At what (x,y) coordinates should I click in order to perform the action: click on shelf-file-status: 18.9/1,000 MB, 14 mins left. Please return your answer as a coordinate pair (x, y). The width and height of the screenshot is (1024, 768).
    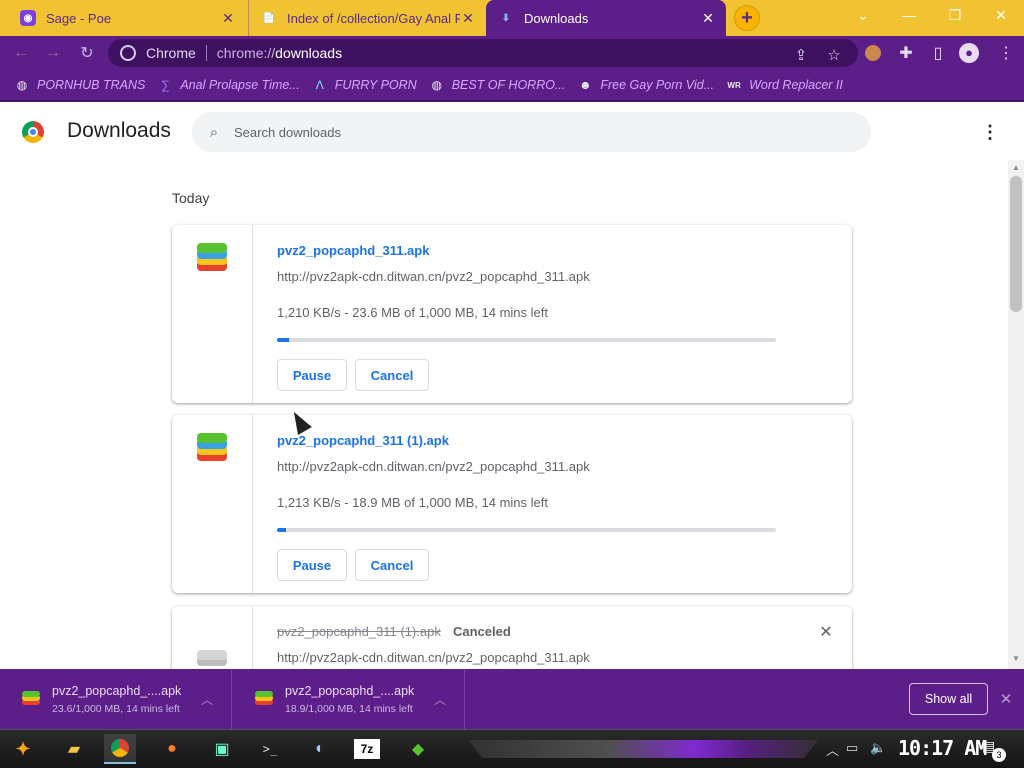
    Looking at the image, I should click on (349, 708).